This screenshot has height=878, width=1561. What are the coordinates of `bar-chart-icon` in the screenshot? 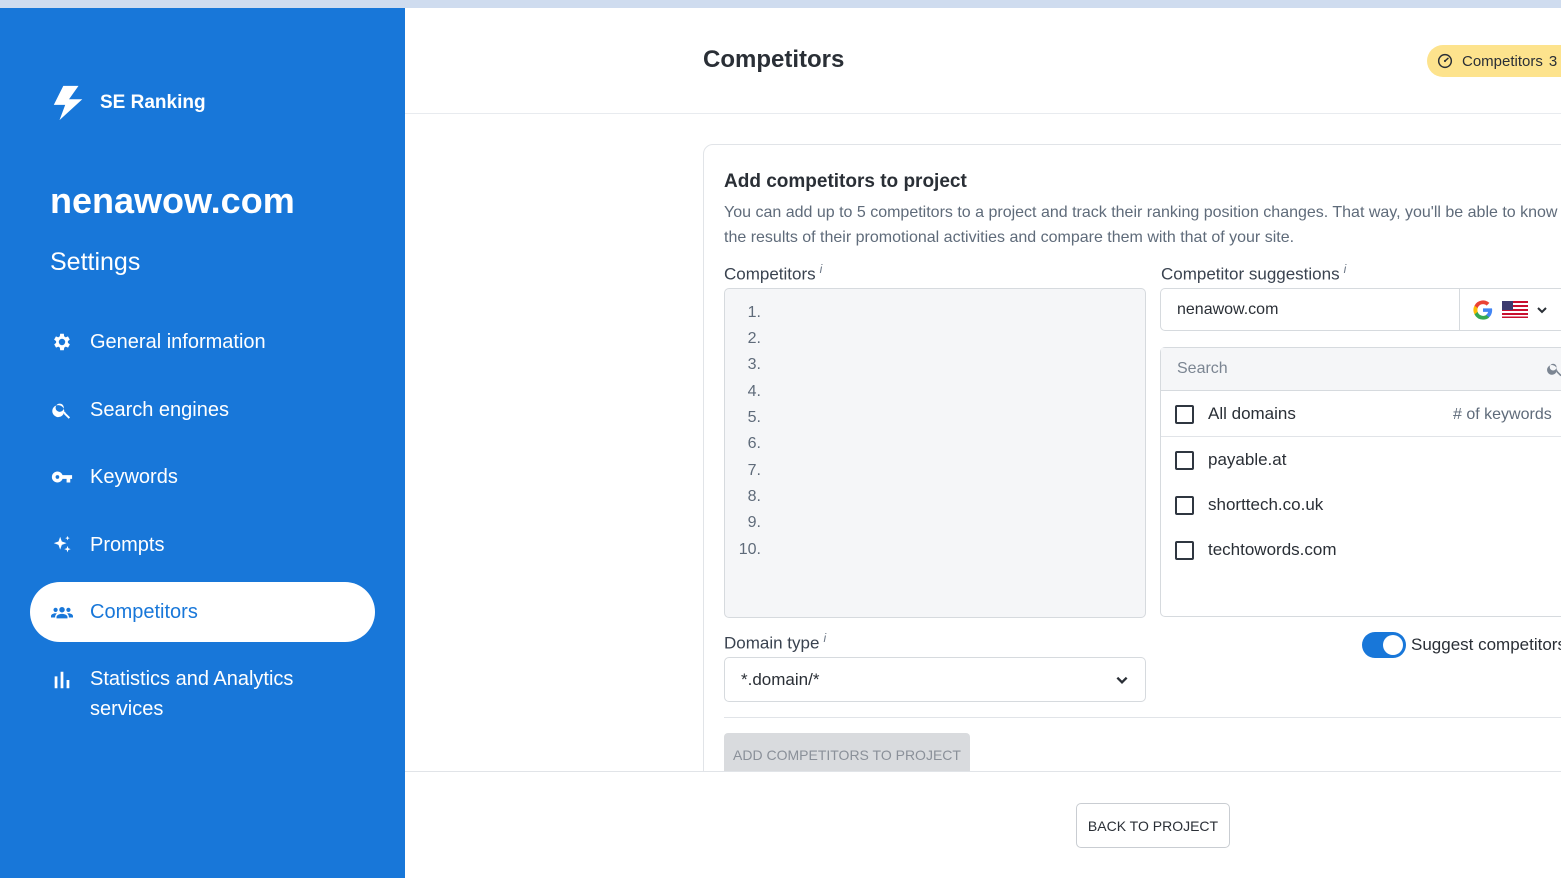 It's located at (62, 680).